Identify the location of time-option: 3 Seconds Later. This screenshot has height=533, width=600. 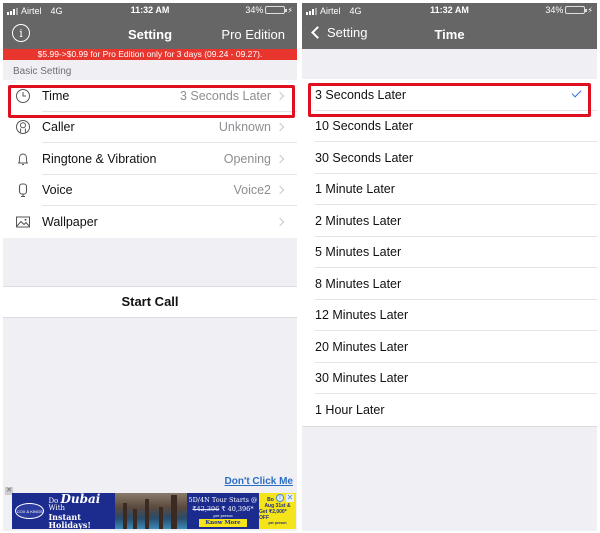
(449, 95).